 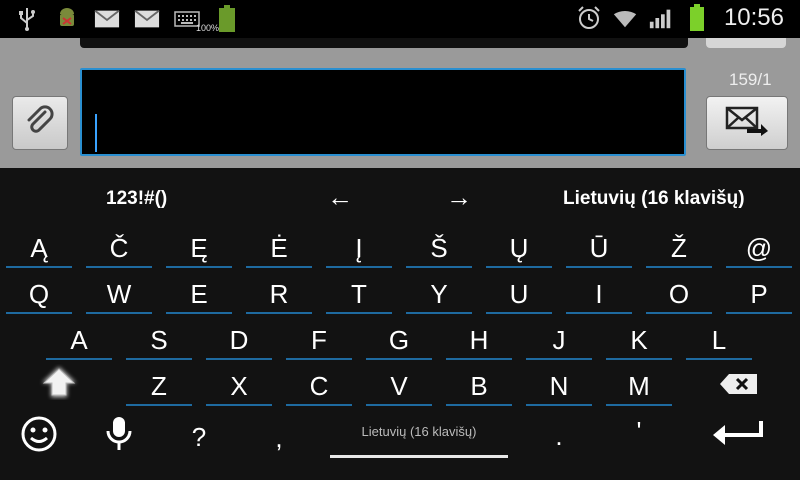 I want to click on key: E, so click(x=199, y=294).